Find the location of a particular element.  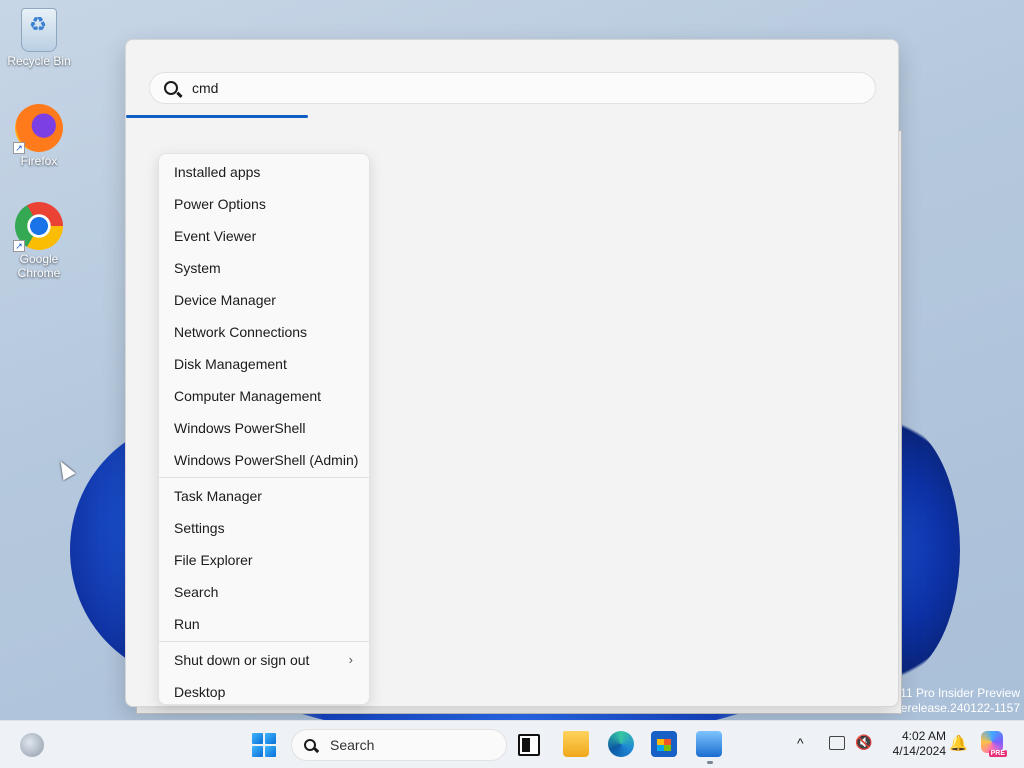

watermark-line: rerelease.240122-1157 is located at coordinates (958, 708).